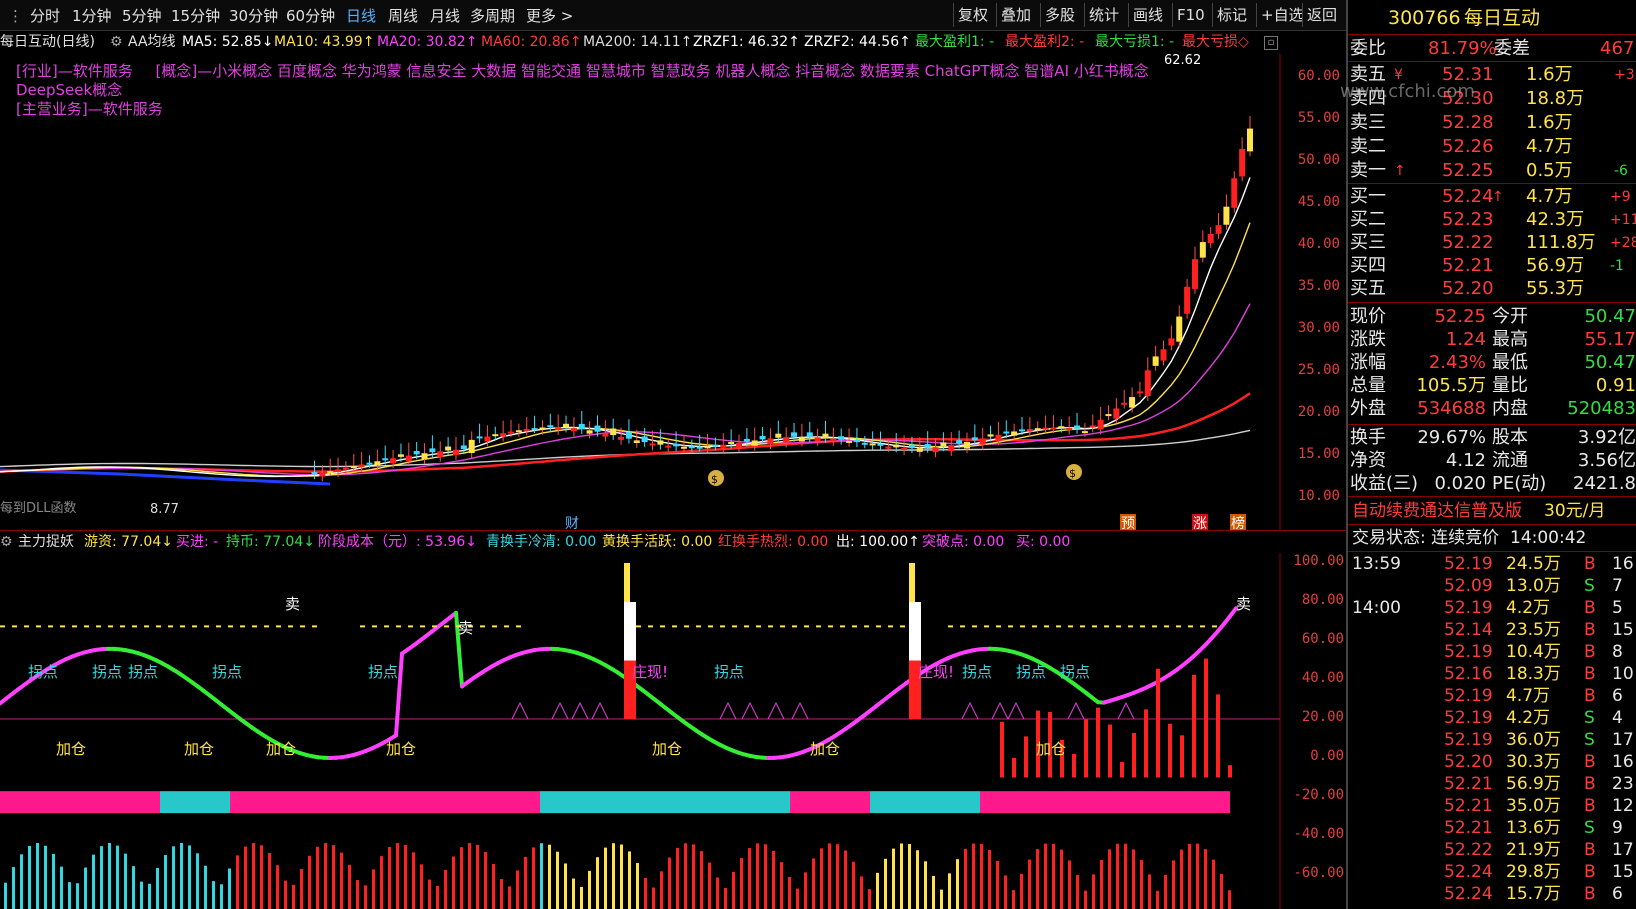  Describe the element at coordinates (572, 522) in the screenshot. I see `event-marker-cai: 财` at that location.